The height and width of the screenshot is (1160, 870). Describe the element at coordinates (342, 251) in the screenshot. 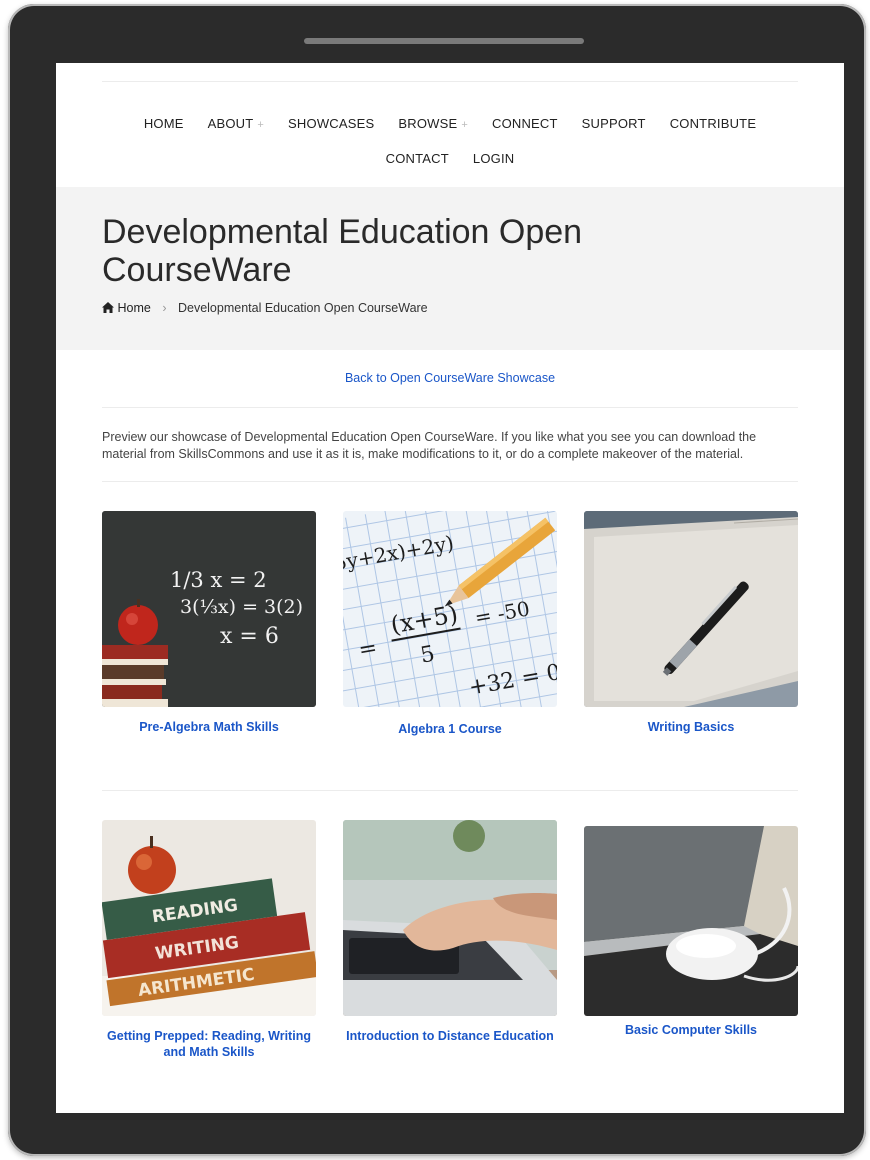

I see `page-title: Developmental Education Open CourseWare` at that location.